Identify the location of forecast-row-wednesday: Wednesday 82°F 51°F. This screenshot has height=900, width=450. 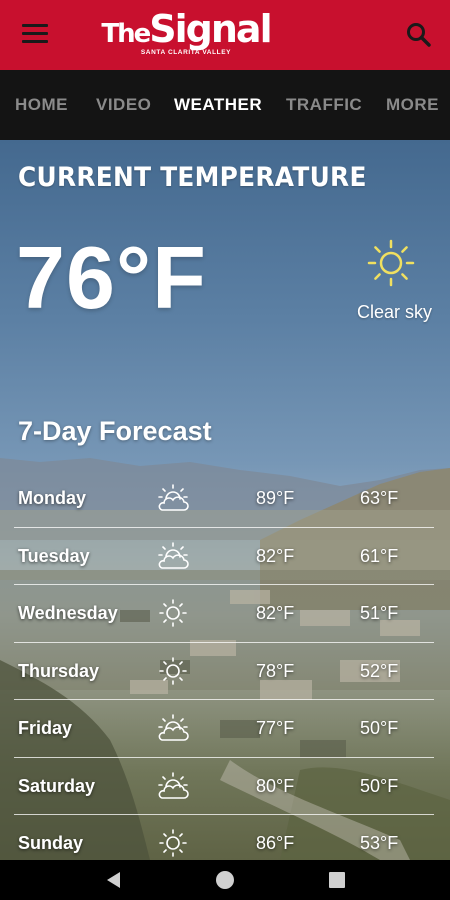
(225, 614).